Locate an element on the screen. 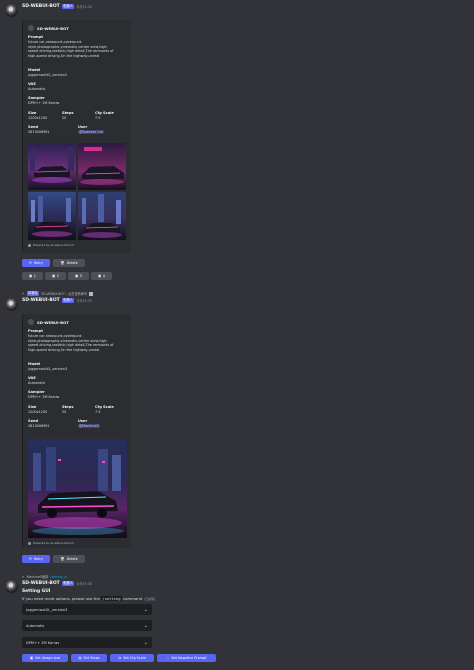 The height and width of the screenshot is (670, 474). message-header: SD-WEBUI-BOT 机器人 今天15:35 is located at coordinates (57, 300).